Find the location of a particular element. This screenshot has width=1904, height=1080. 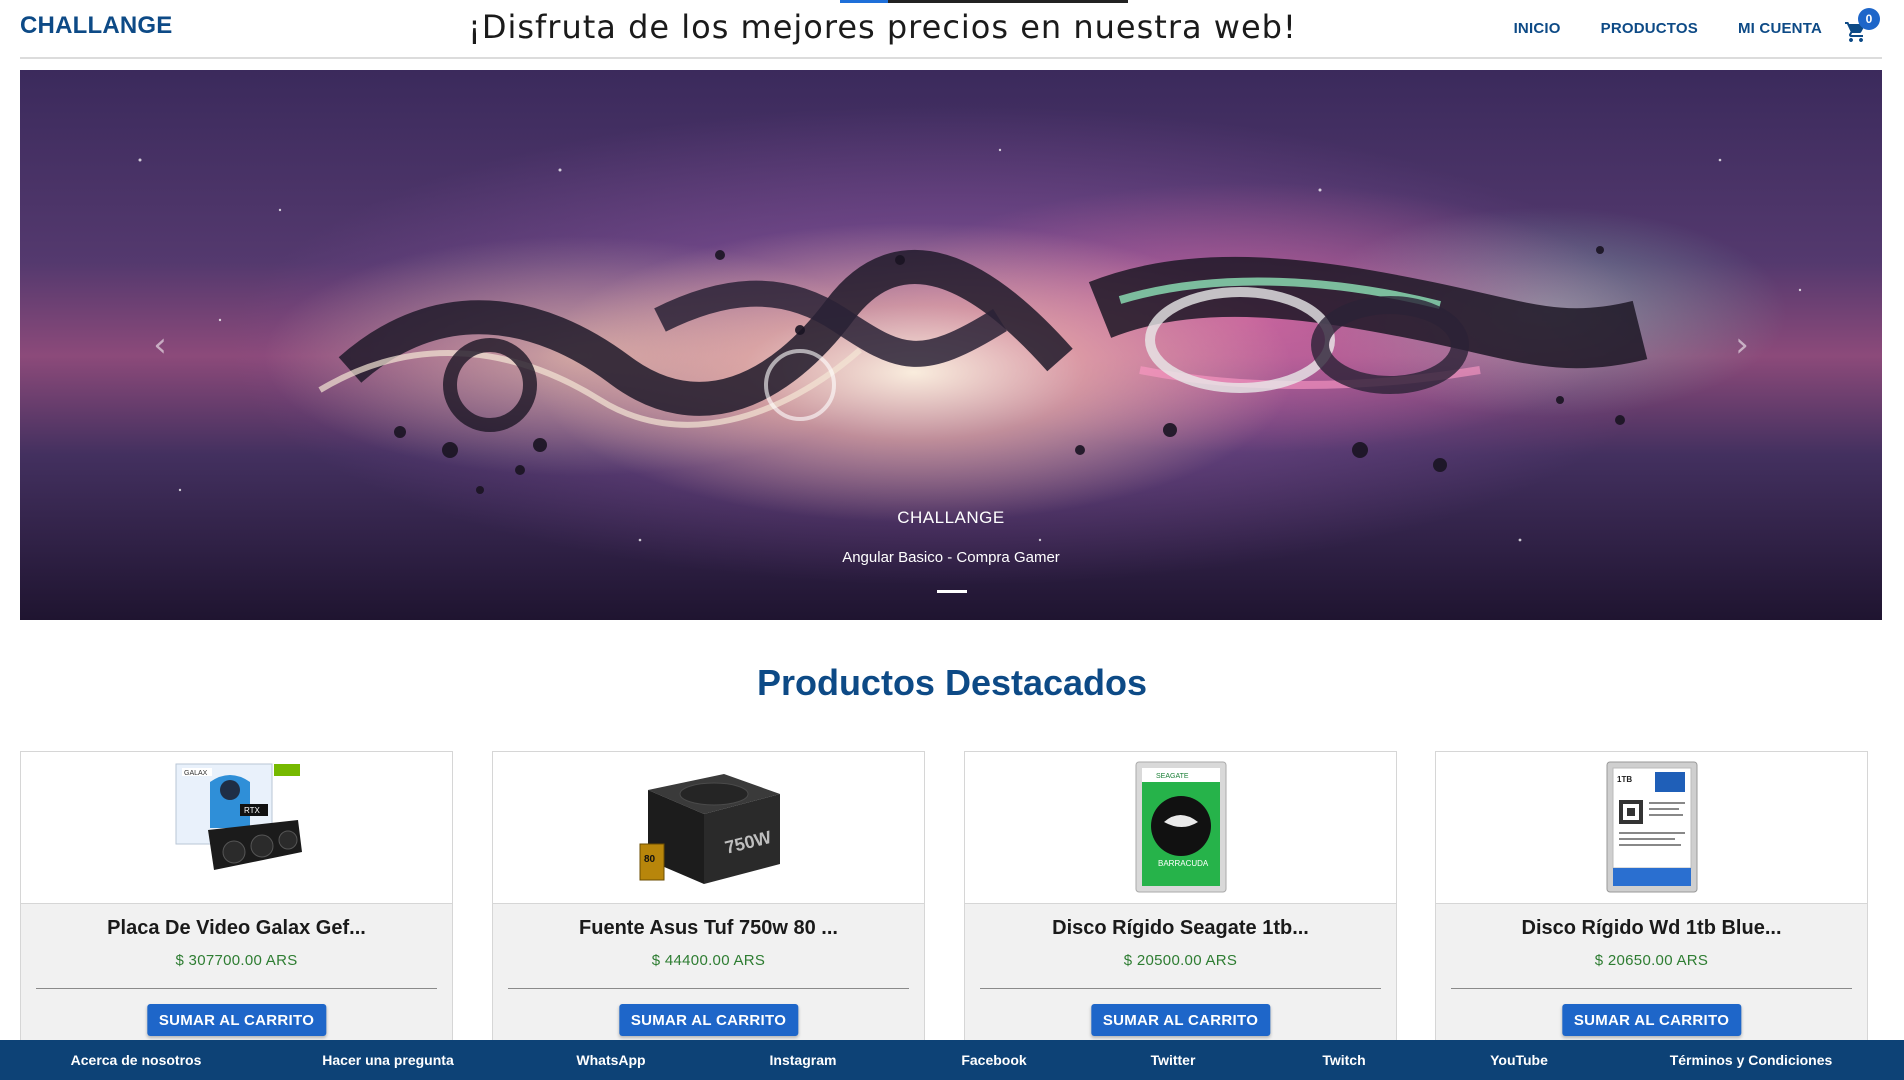

nav-inicio: INICIO is located at coordinates (1537, 28).